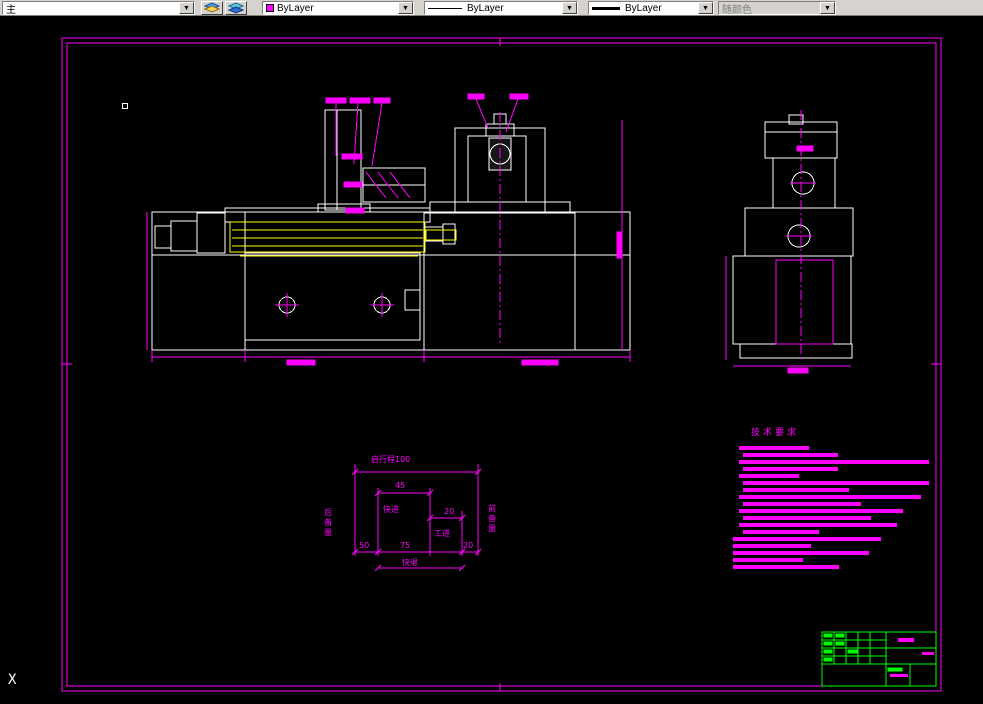  Describe the element at coordinates (445, 8) in the screenshot. I see `linetype-sample` at that location.